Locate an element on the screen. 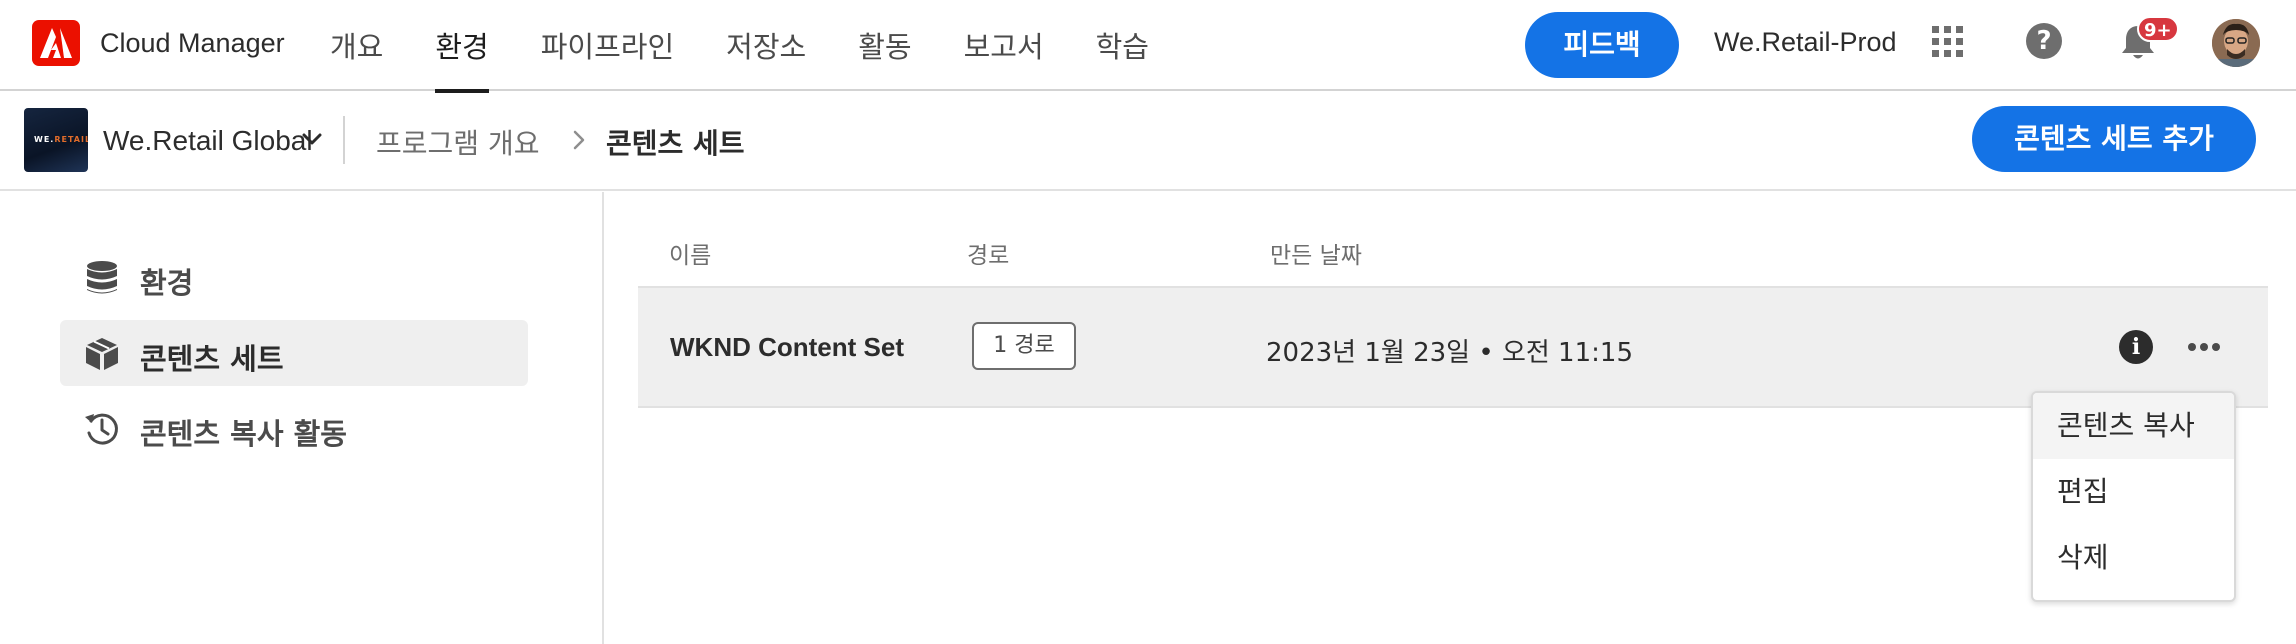 Image resolution: width=2296 pixels, height=644 pixels. program-thumbnail-brand: WE.RETAIL is located at coordinates (61, 139).